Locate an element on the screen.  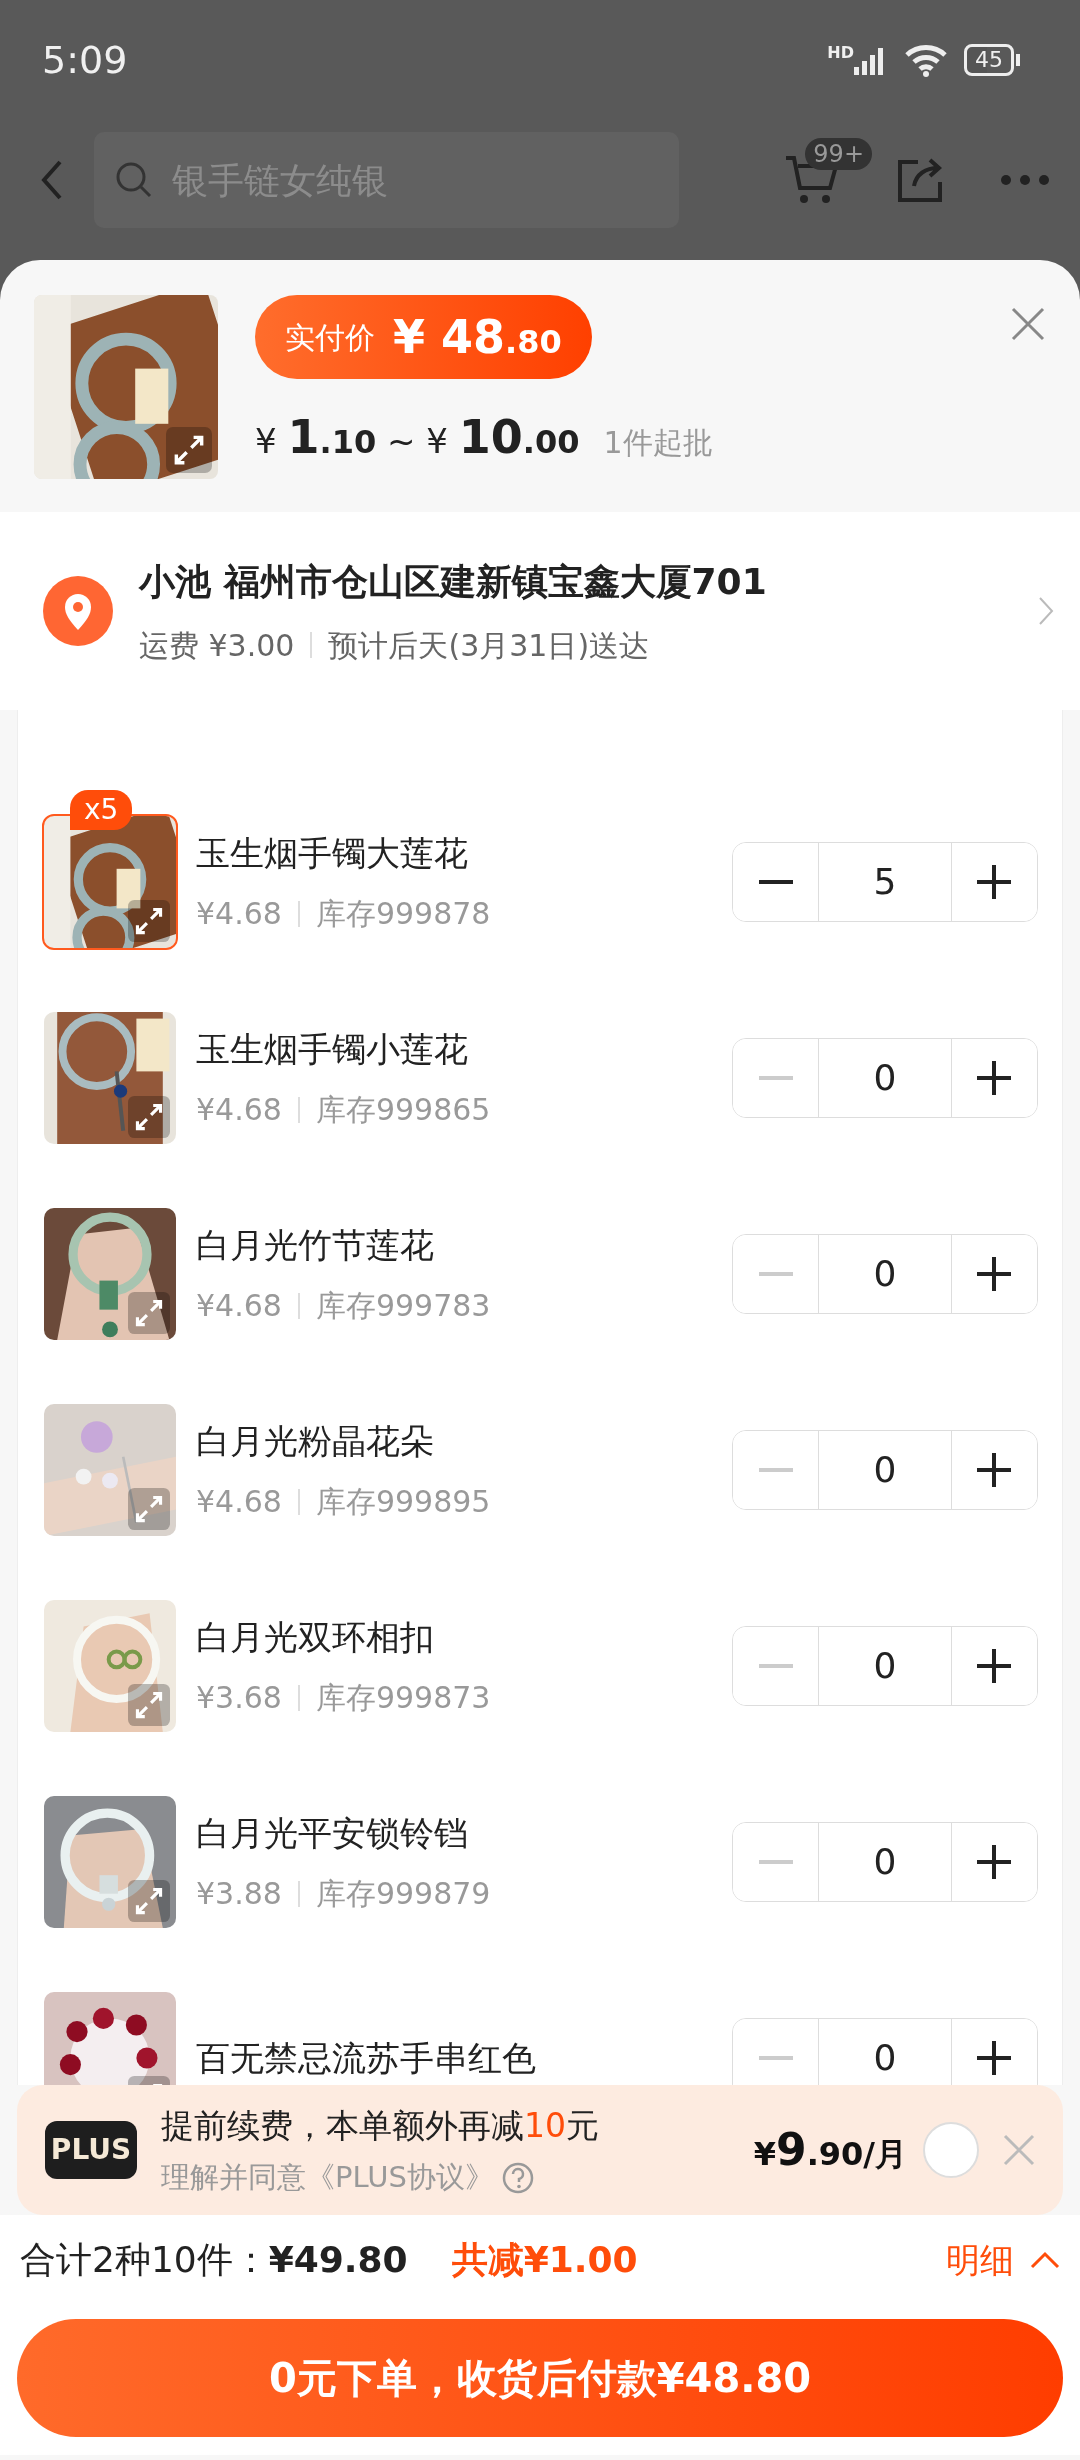
product-name: 玉生烟手镯小莲花 is located at coordinates (332, 1049).